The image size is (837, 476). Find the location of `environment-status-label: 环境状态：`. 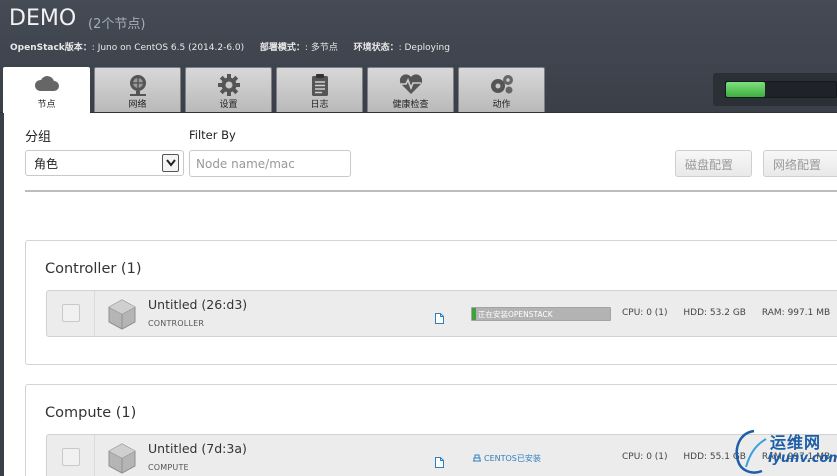

environment-status-label: 环境状态： is located at coordinates (376, 48).